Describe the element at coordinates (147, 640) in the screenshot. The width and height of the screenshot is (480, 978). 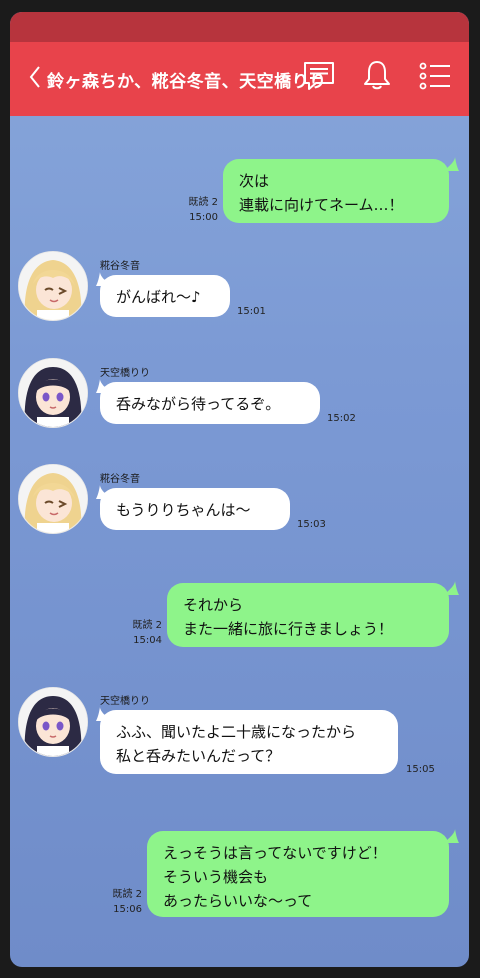
I see `message-time: 15:04` at that location.